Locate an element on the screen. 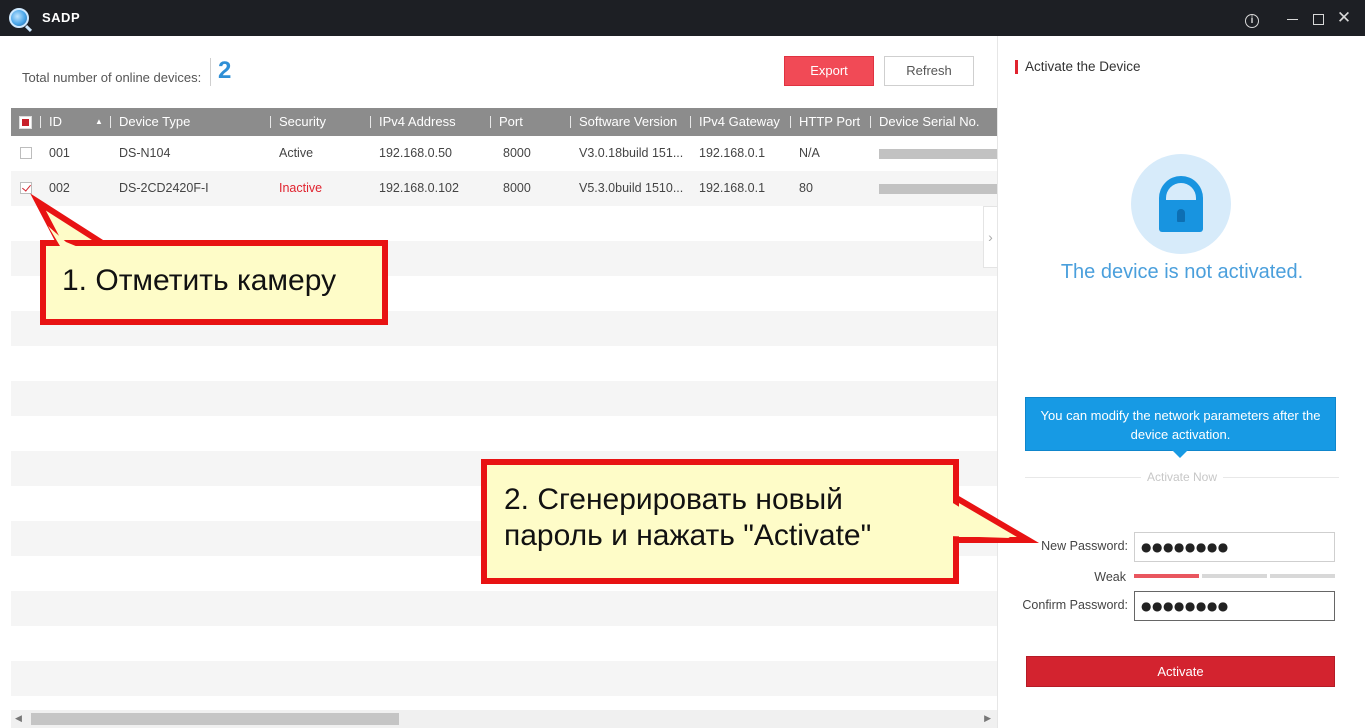  maximize-icon is located at coordinates (1318, 18).